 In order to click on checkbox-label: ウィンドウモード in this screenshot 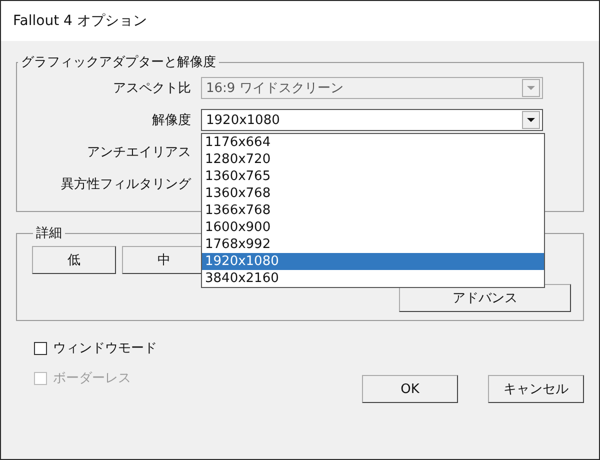, I will do `click(105, 348)`.